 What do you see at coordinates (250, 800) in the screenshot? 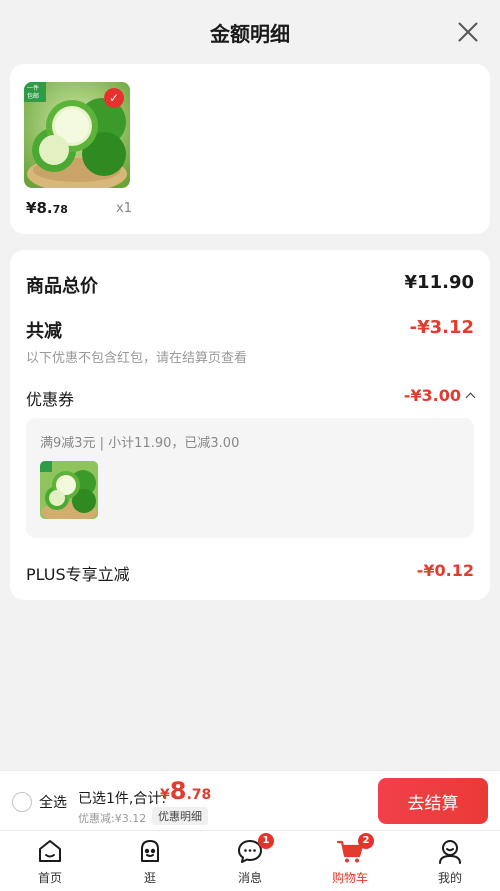
I see `checkout-bar: 全选 已选1件,合计: ¥8.78 优惠减:¥3.12 优惠明细 去结算` at bounding box center [250, 800].